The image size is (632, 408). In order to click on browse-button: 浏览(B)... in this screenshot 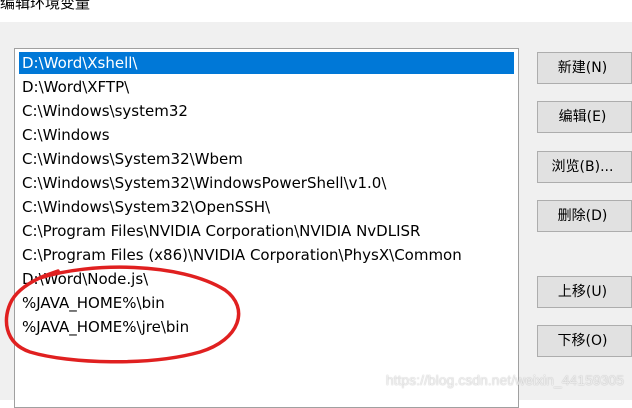, I will do `click(584, 167)`.